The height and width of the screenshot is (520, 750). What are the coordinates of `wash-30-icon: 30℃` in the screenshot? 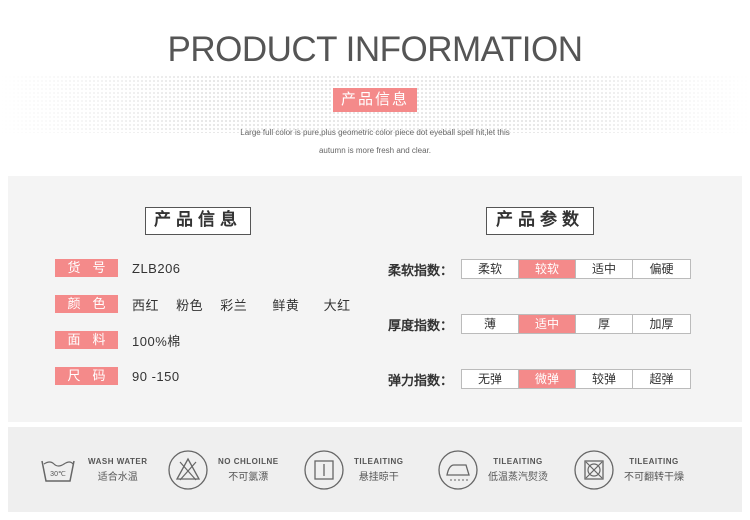 It's located at (58, 470).